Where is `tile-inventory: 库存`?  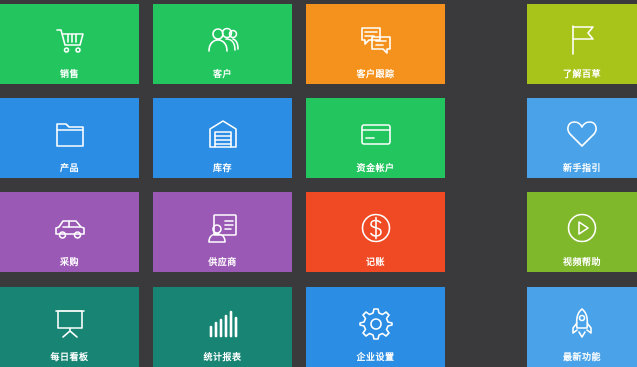
tile-inventory: 库存 is located at coordinates (222, 138).